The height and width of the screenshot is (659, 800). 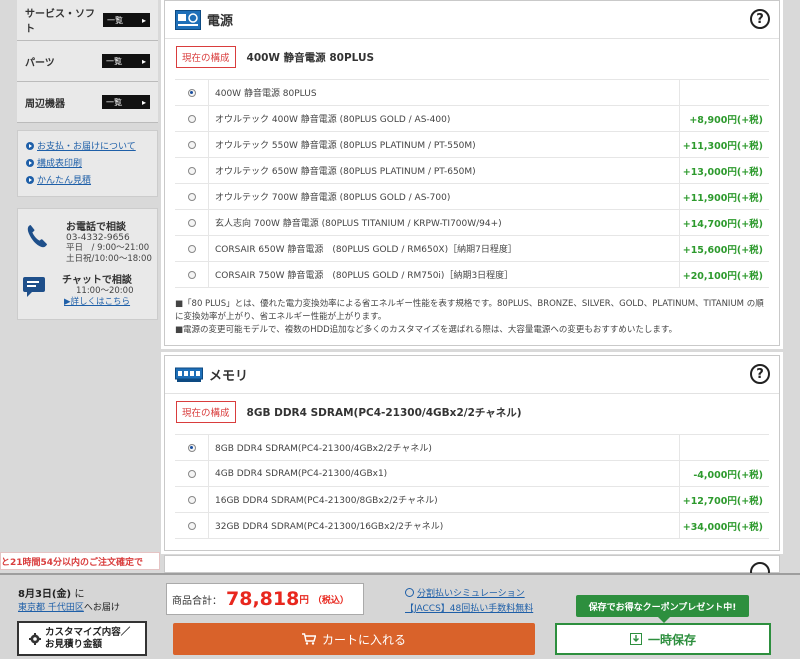 What do you see at coordinates (45, 104) in the screenshot?
I see `sidebar-item-label: 周辺機器` at bounding box center [45, 104].